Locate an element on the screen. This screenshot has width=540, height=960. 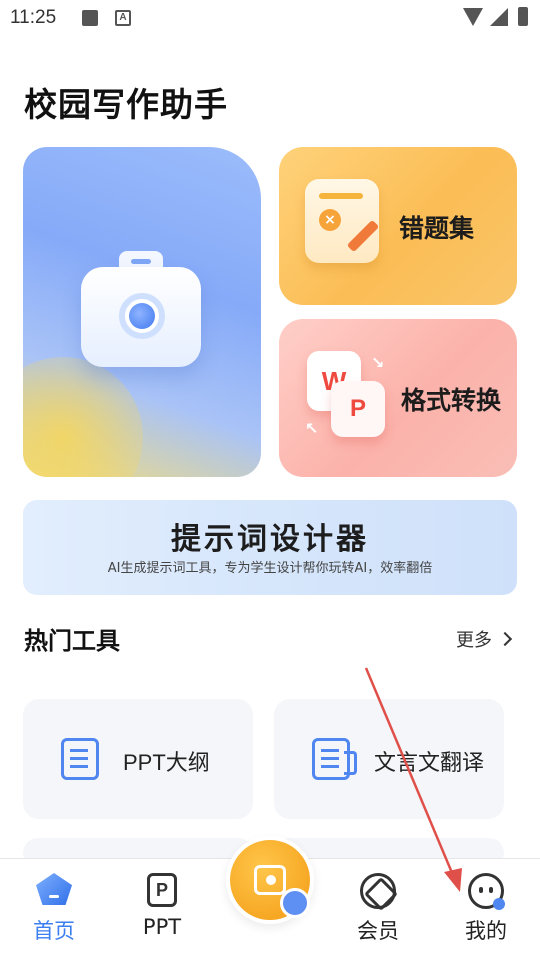
nav-label: 会员 is located at coordinates (378, 931).